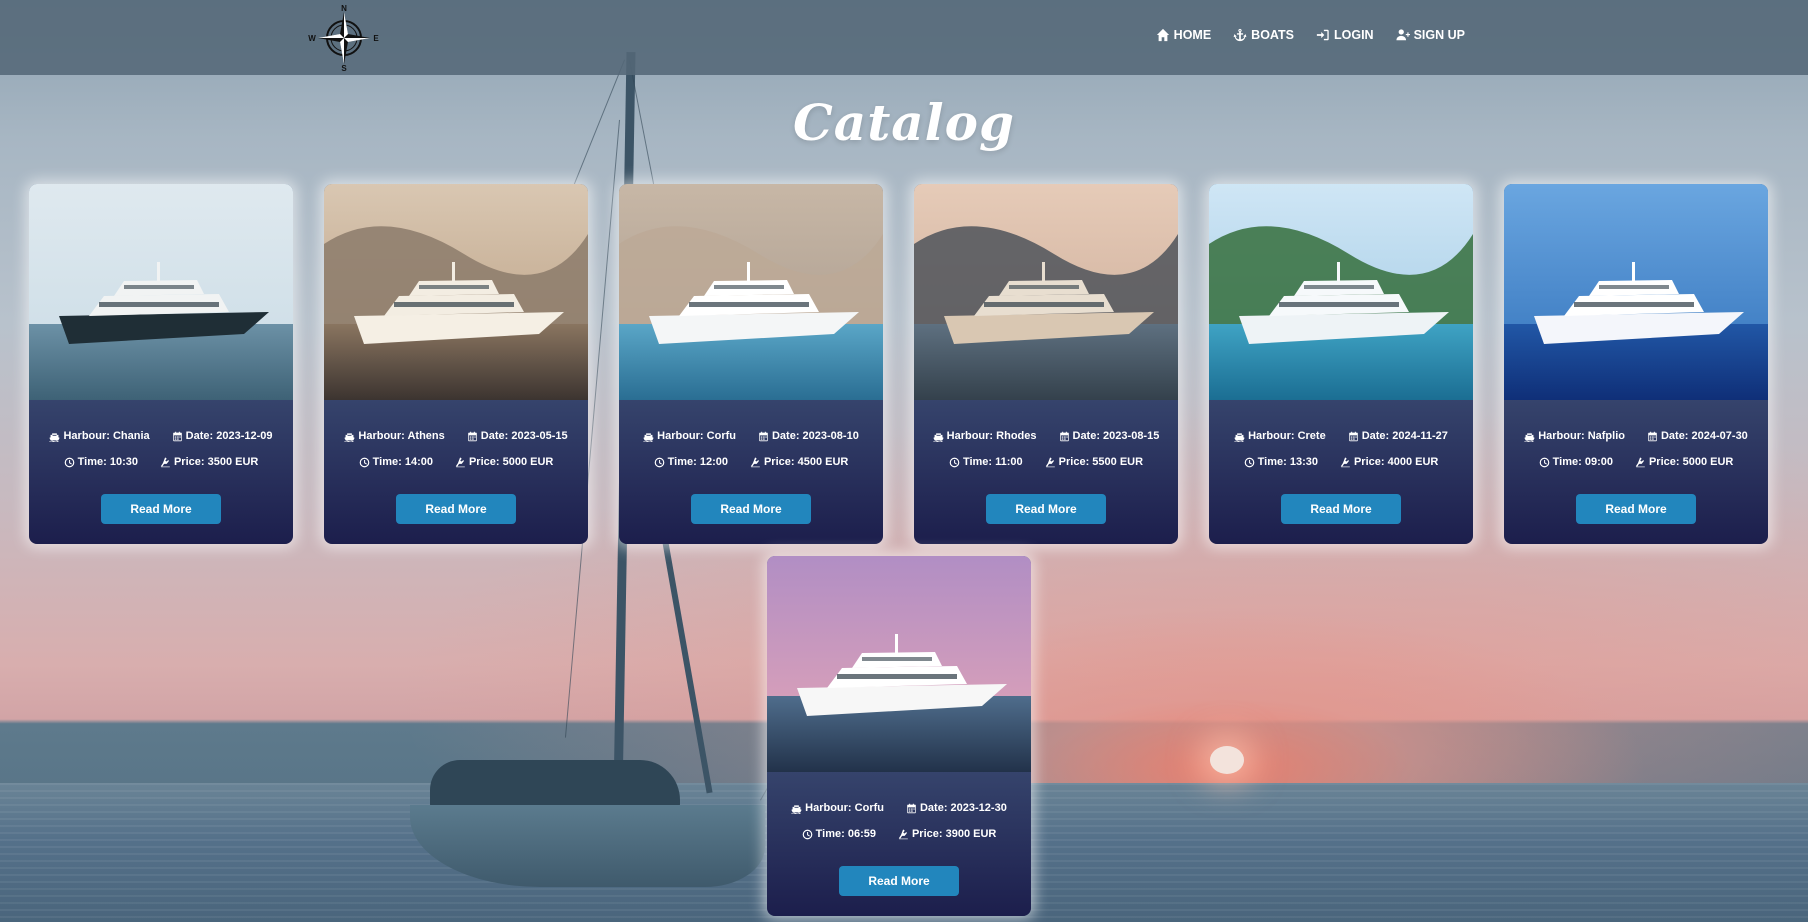 The width and height of the screenshot is (1808, 922). Describe the element at coordinates (1398, 436) in the screenshot. I see `date-info: Date: 2024-11-27` at that location.